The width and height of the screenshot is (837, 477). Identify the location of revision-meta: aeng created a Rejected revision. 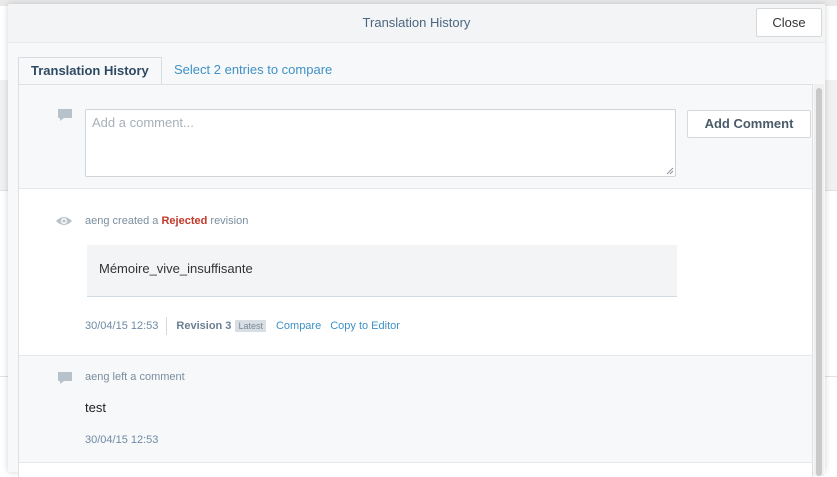
(166, 221).